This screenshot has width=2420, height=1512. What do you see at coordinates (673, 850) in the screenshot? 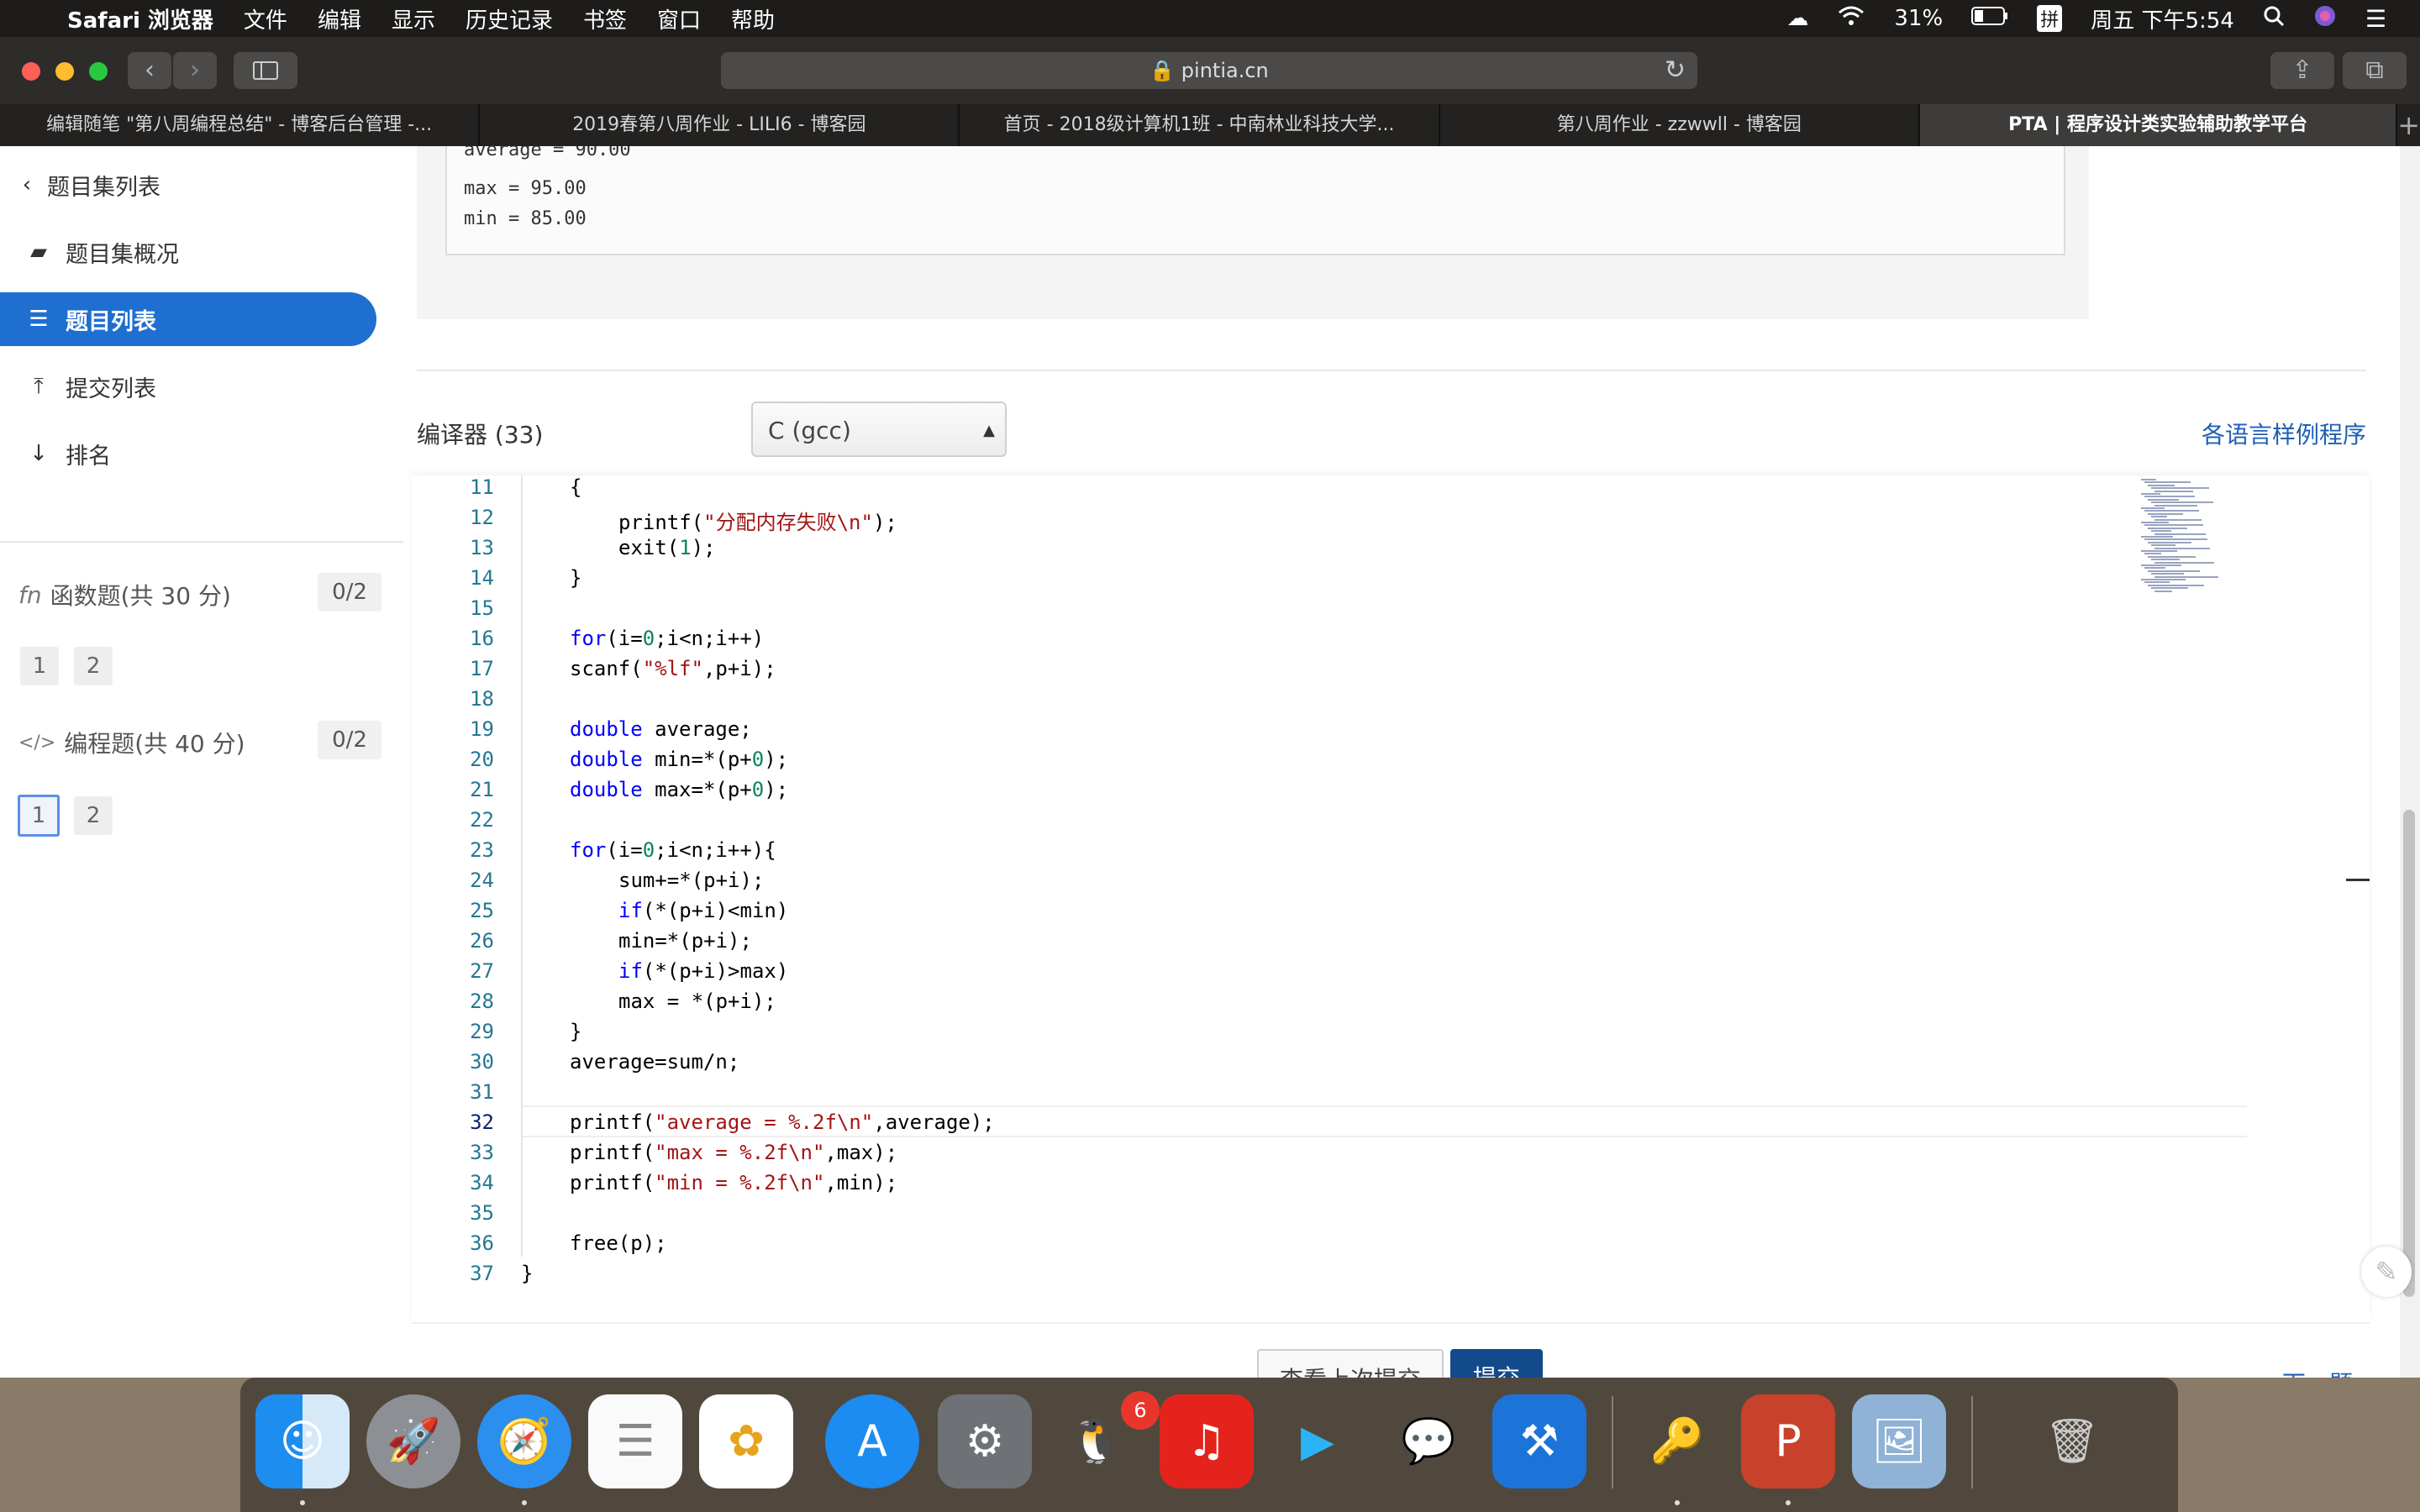
I see `code-line: for(i=0;i<n;i++){` at bounding box center [673, 850].